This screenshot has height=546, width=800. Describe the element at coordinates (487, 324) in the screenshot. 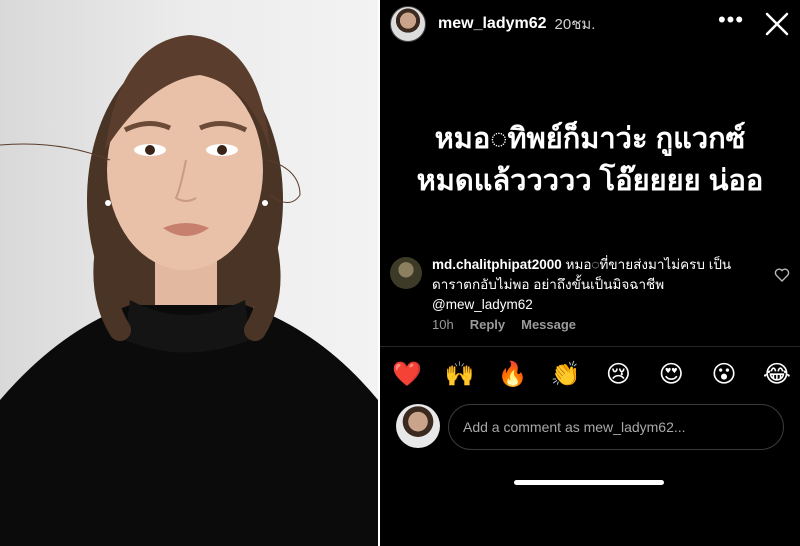

I see `reply-button: Reply` at that location.